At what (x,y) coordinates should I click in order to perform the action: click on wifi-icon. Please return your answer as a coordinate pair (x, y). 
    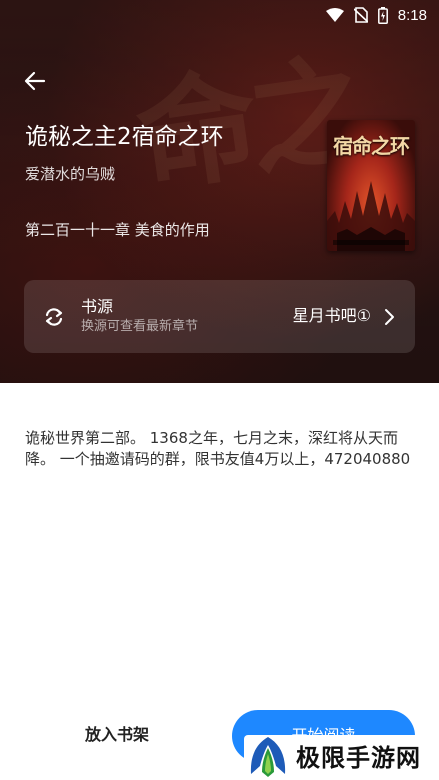
    Looking at the image, I should click on (334, 15).